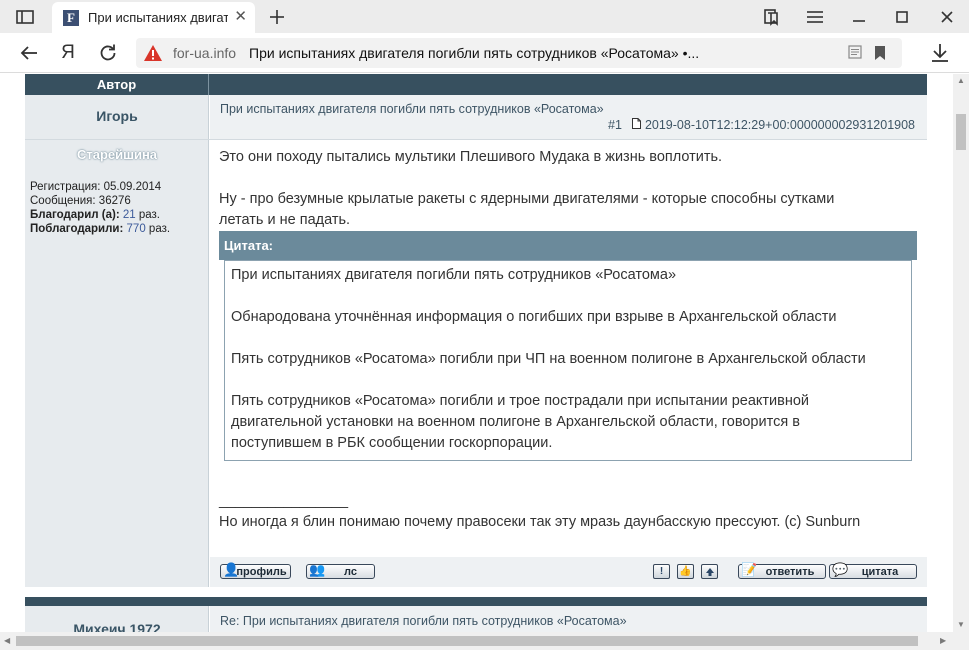  I want to click on private-message-button: 👥 лс, so click(340, 570).